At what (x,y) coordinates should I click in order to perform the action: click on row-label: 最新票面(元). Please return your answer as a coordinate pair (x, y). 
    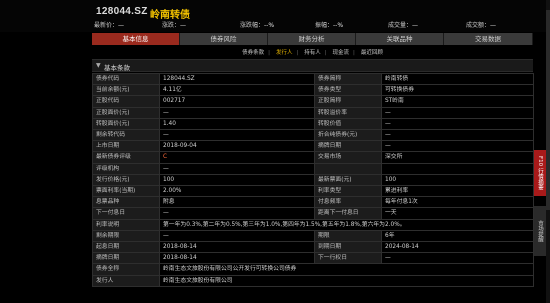
    Looking at the image, I should click on (348, 180).